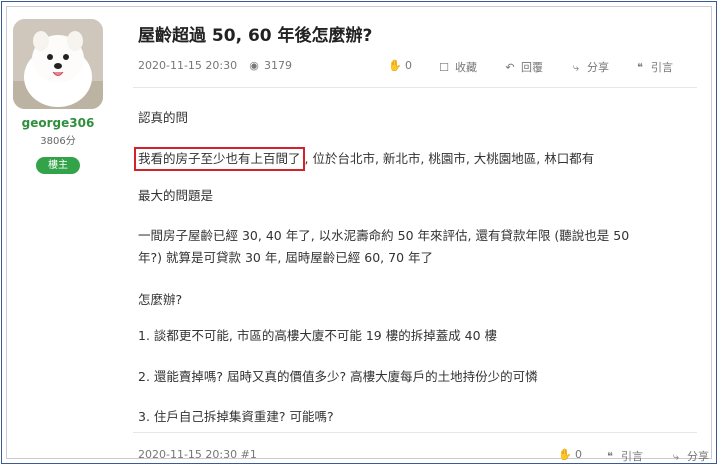 This screenshot has width=720, height=467. What do you see at coordinates (160, 299) in the screenshot?
I see `content-paragraph: 怎麼辦?` at bounding box center [160, 299].